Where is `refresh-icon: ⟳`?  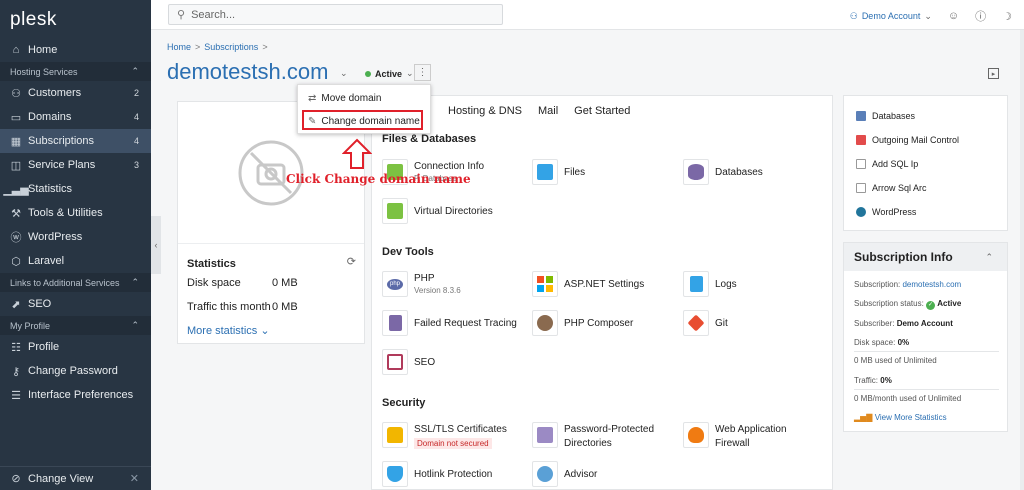
refresh-icon: ⟳ is located at coordinates (351, 261).